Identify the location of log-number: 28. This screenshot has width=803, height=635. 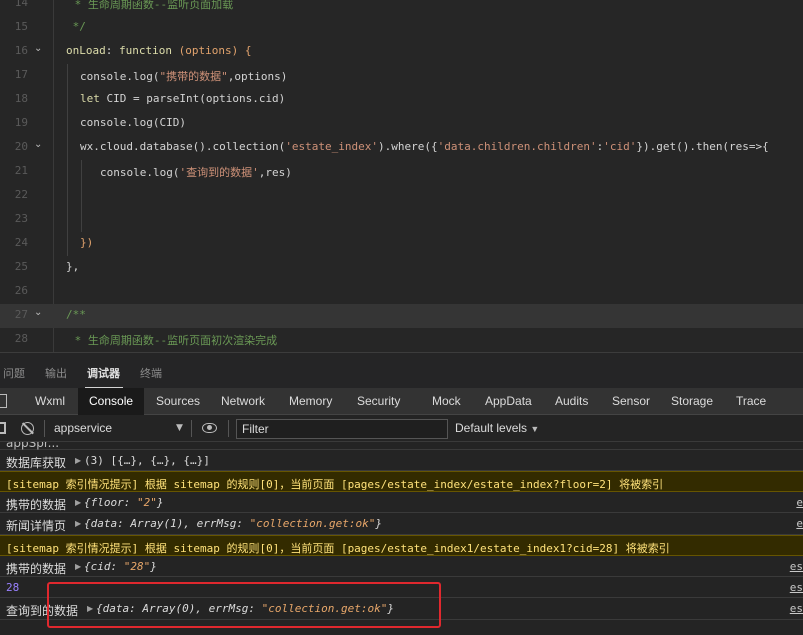
(13, 587).